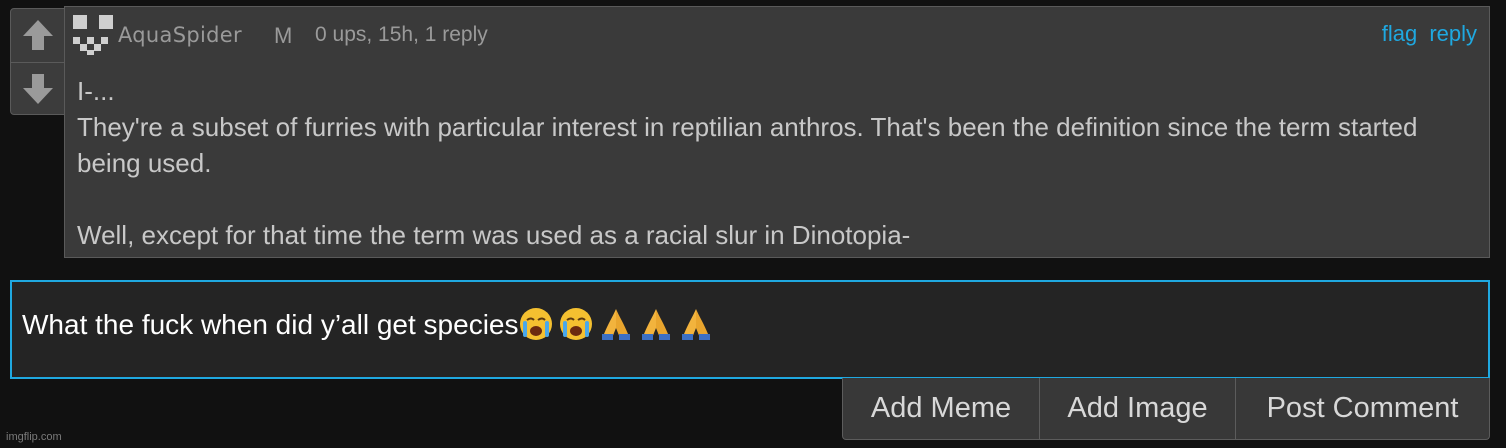  What do you see at coordinates (34, 437) in the screenshot?
I see `watermark: imgflip.com` at bounding box center [34, 437].